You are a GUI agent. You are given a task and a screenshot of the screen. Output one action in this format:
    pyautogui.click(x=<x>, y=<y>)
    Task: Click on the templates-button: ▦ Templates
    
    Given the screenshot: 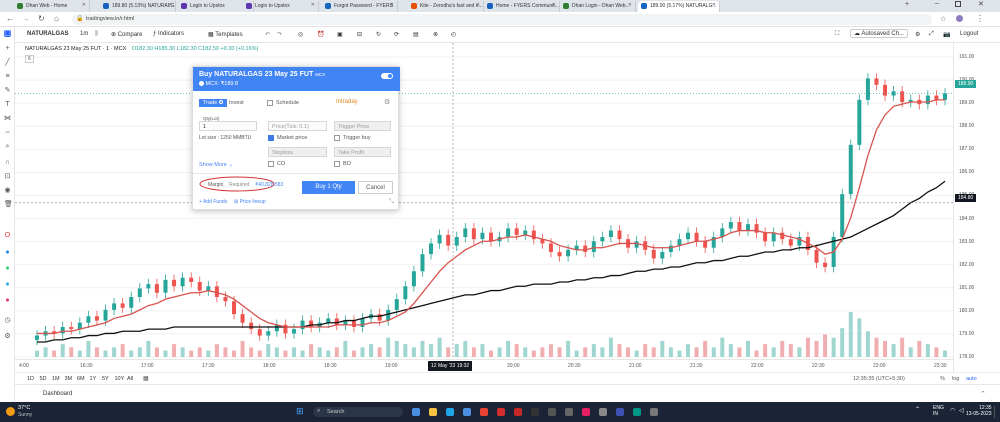 What is the action you would take?
    pyautogui.click(x=225, y=34)
    